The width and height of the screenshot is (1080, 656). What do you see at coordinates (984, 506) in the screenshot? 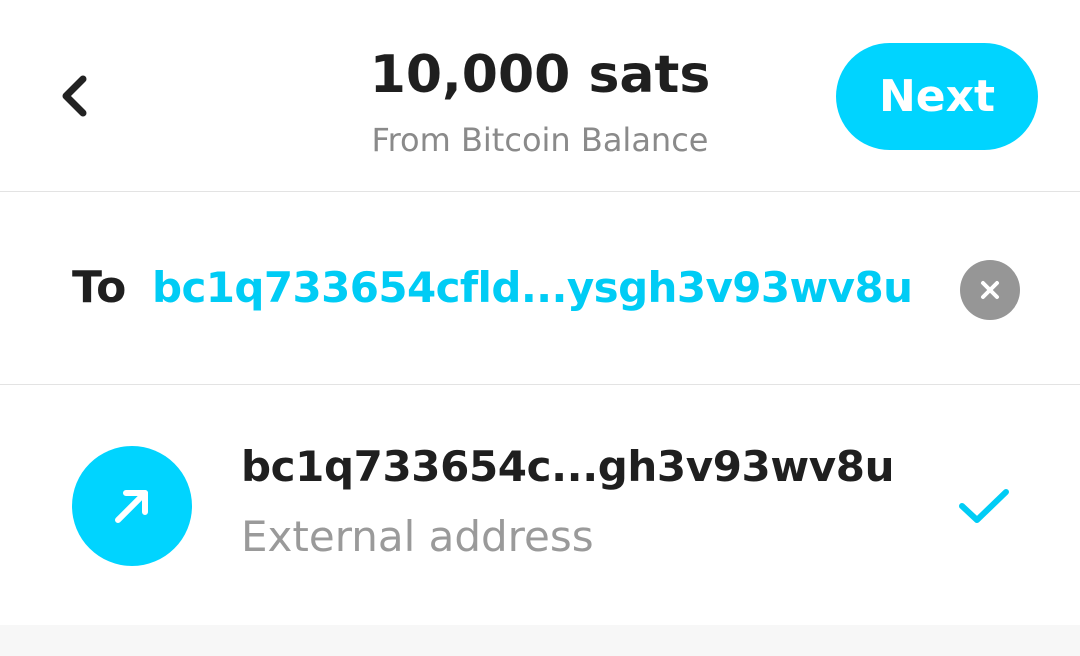
I see `check-icon` at bounding box center [984, 506].